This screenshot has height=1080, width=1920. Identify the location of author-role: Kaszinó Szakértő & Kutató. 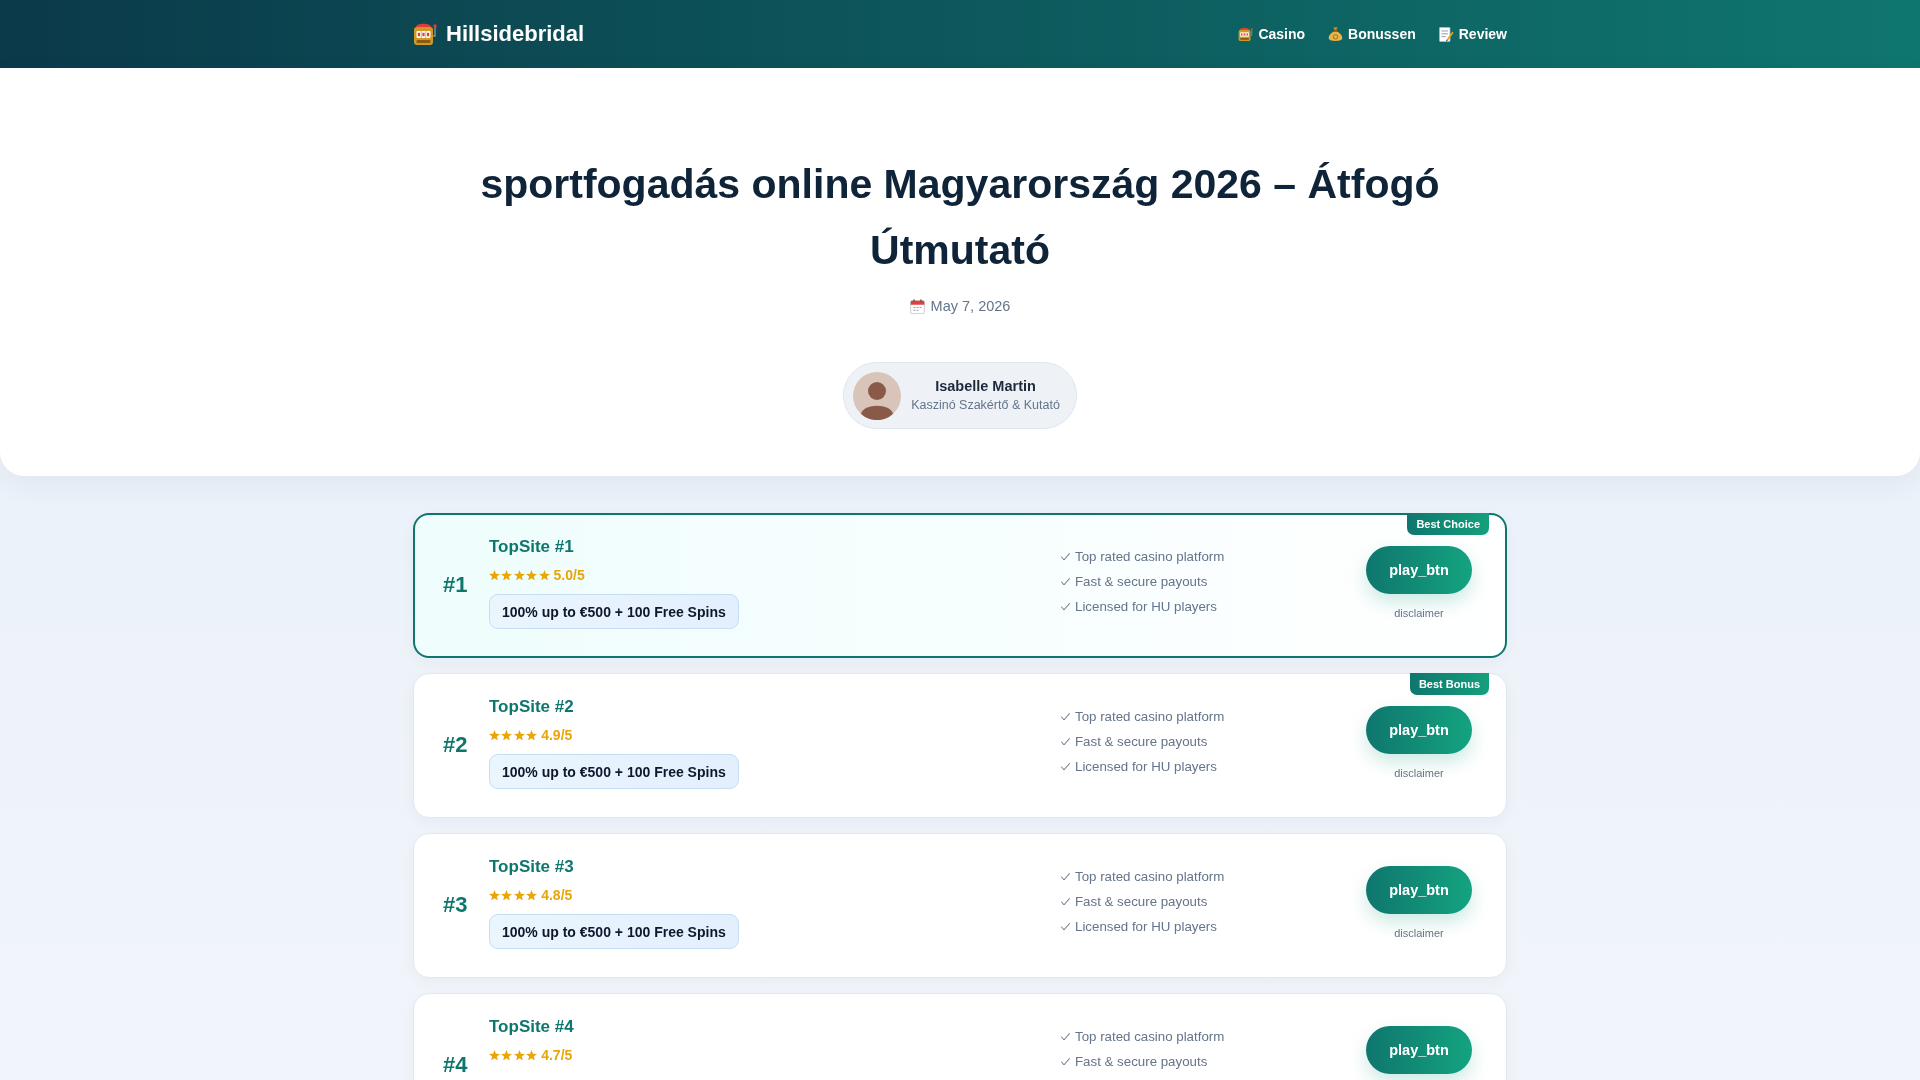
(985, 405).